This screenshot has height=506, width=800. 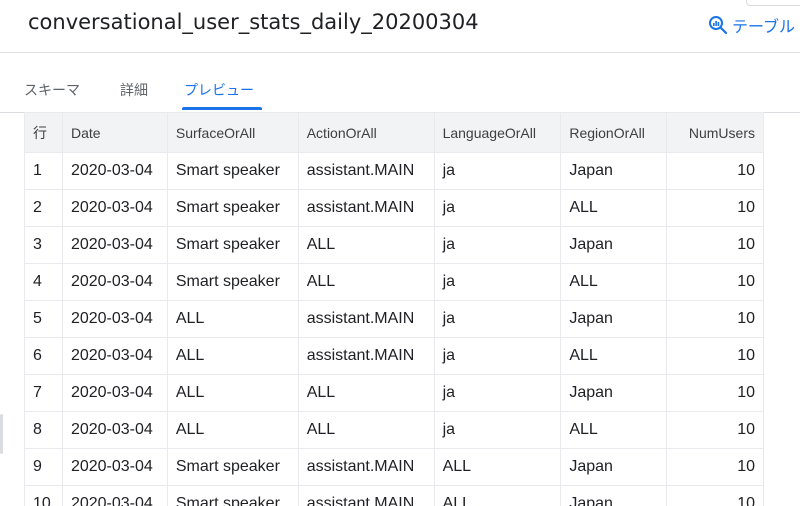 What do you see at coordinates (43, 430) in the screenshot?
I see `row-number-cell: 8` at bounding box center [43, 430].